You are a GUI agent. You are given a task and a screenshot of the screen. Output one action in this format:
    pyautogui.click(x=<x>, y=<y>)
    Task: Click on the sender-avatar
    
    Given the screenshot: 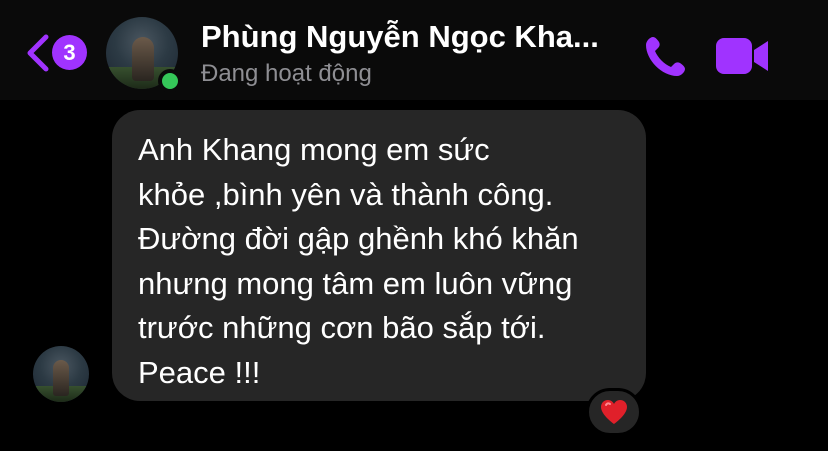 What is the action you would take?
    pyautogui.click(x=61, y=374)
    